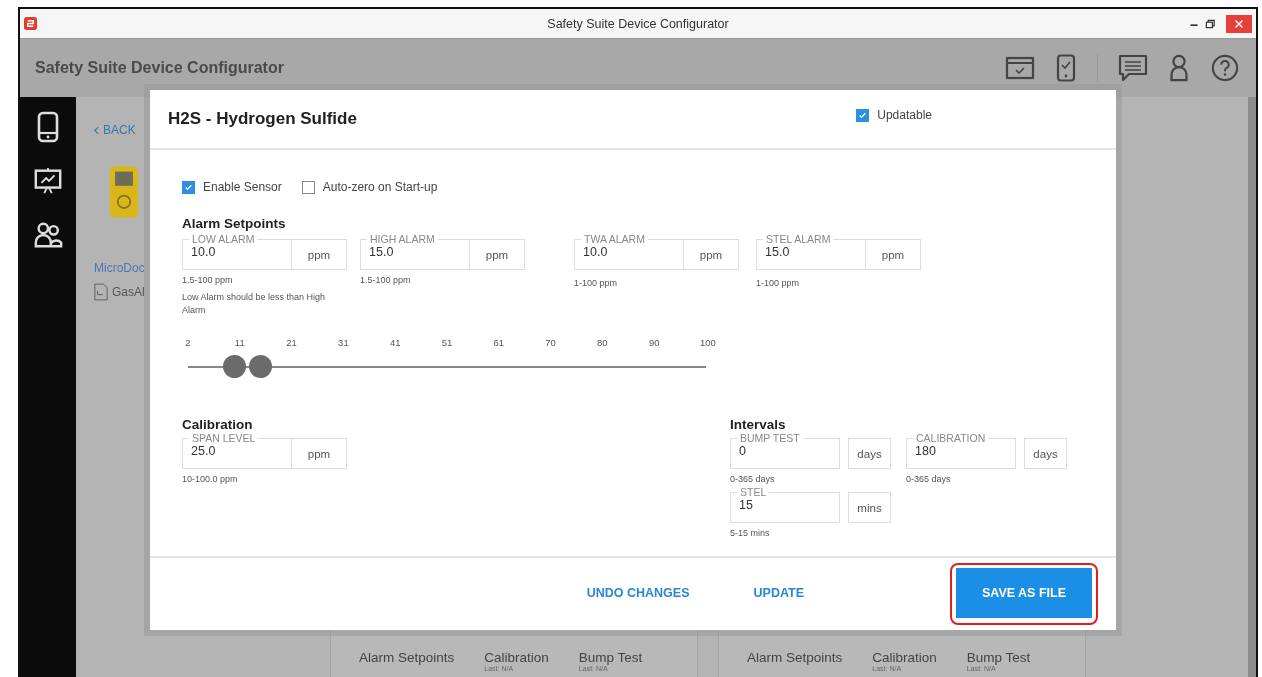  I want to click on restore-icon, so click(1210, 23).